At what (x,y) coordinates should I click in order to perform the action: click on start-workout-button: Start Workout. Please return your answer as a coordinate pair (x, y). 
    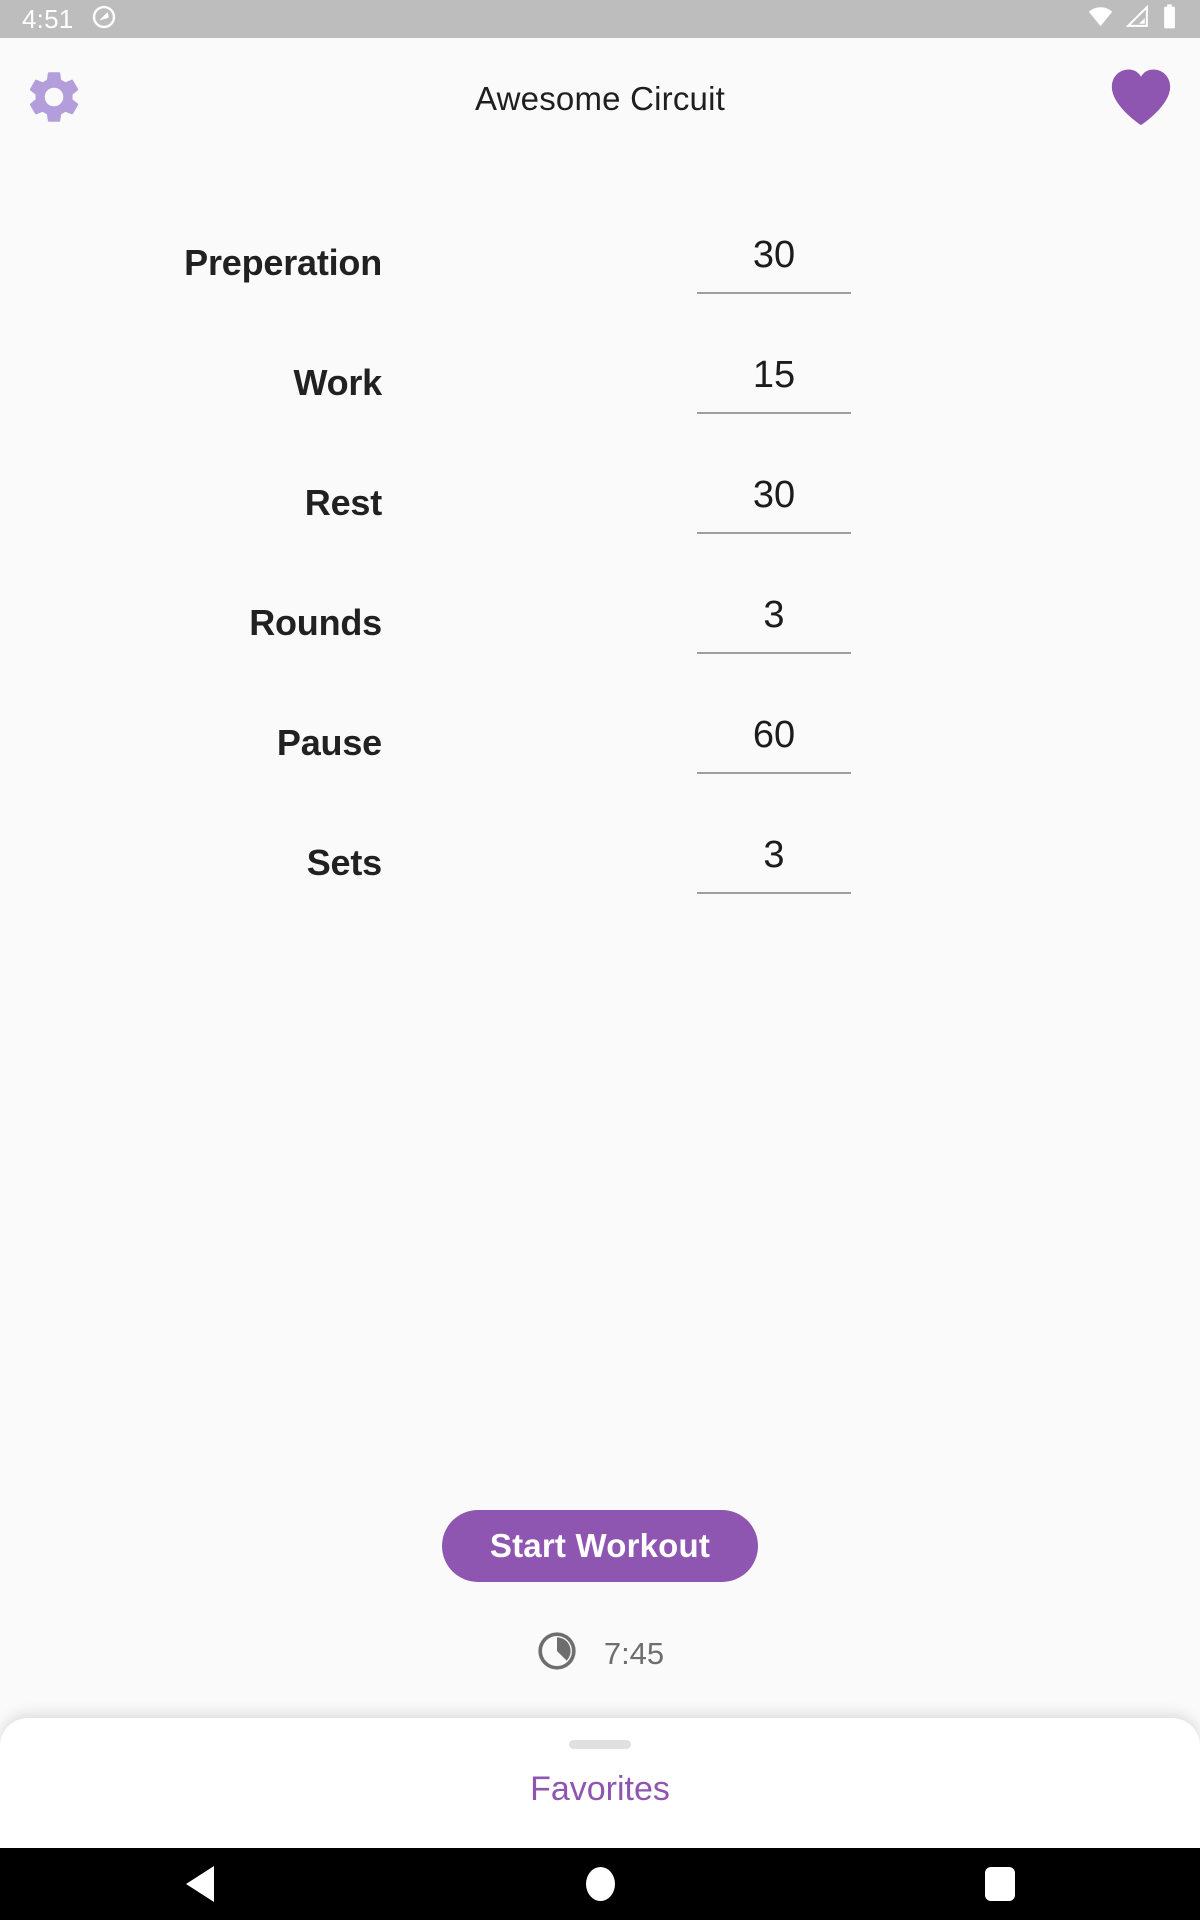
    Looking at the image, I should click on (600, 1546).